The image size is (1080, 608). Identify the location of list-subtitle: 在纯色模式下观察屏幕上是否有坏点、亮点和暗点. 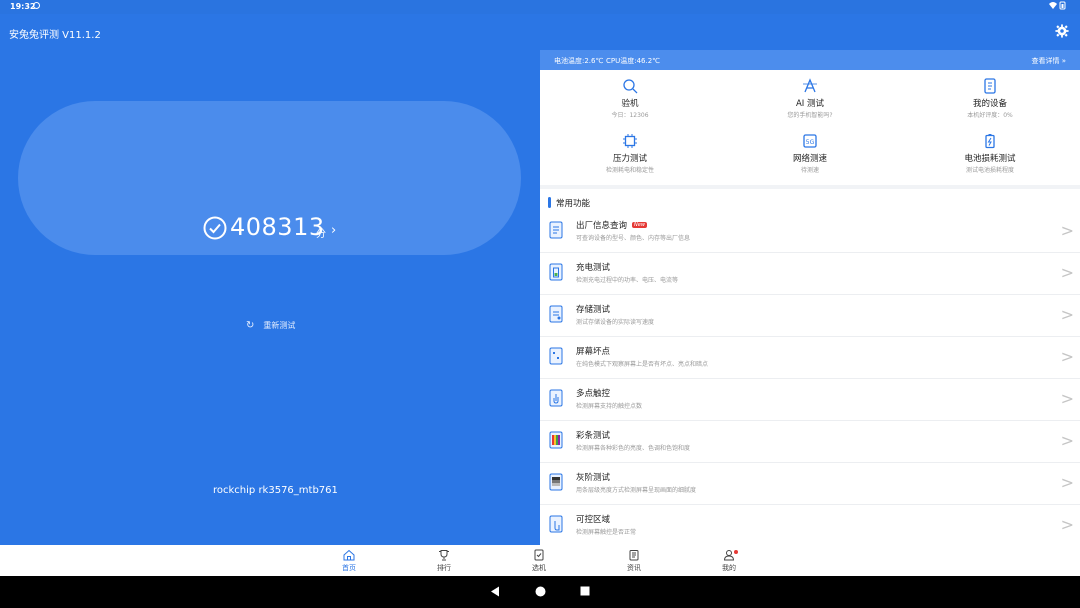
(642, 364).